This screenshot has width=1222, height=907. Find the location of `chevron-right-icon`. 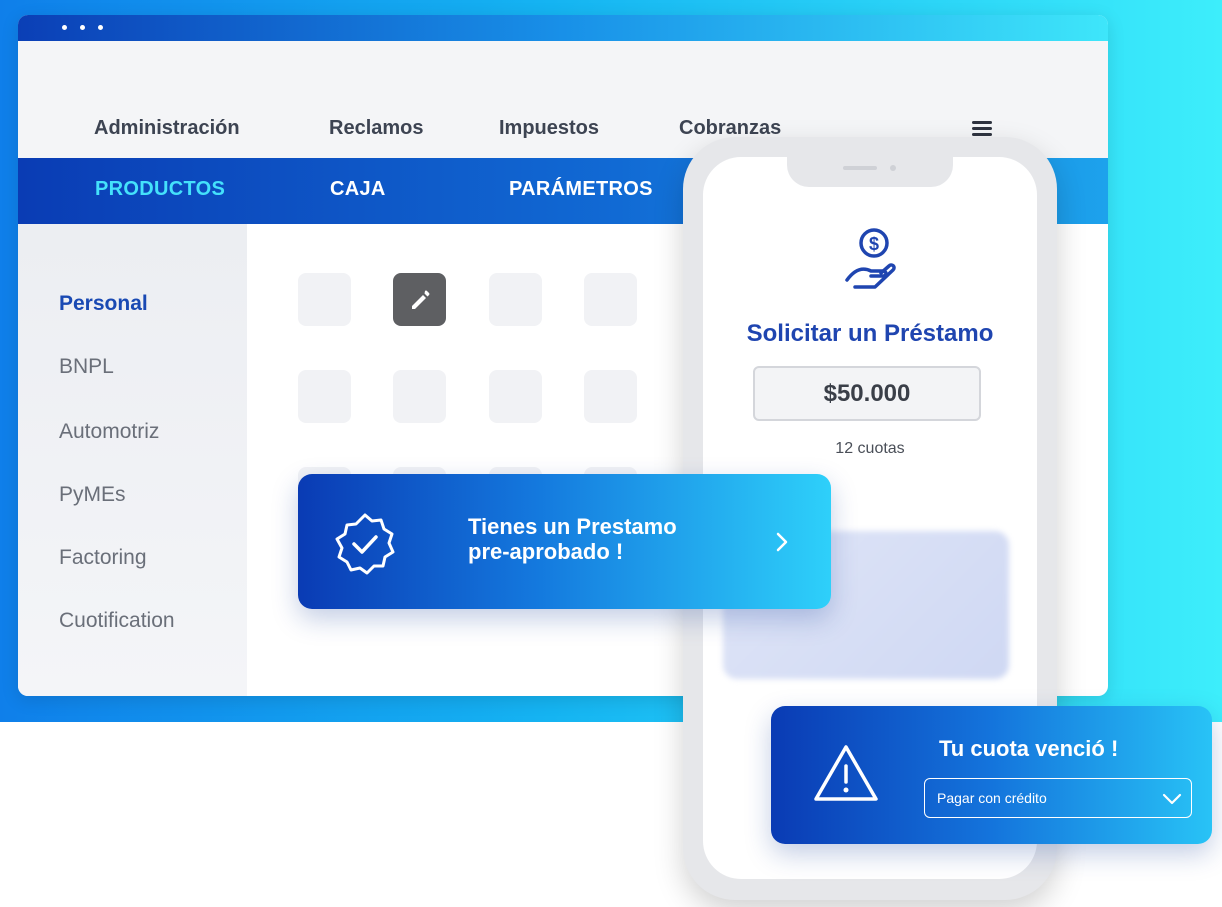

chevron-right-icon is located at coordinates (782, 542).